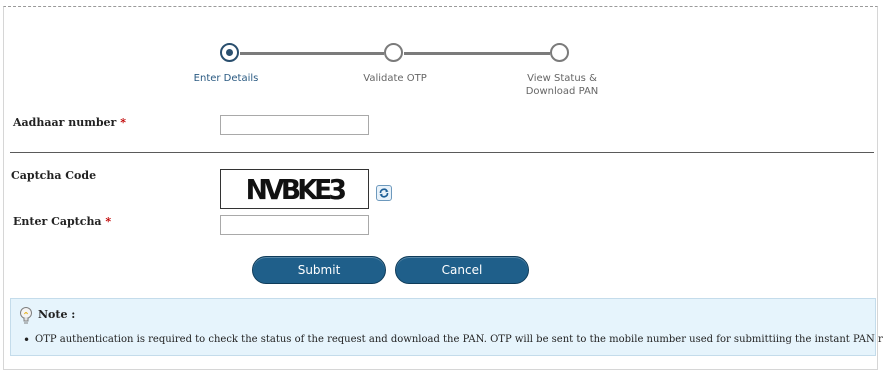 The image size is (883, 375). I want to click on enter-captcha-label-text: Enter Captcha, so click(57, 221).